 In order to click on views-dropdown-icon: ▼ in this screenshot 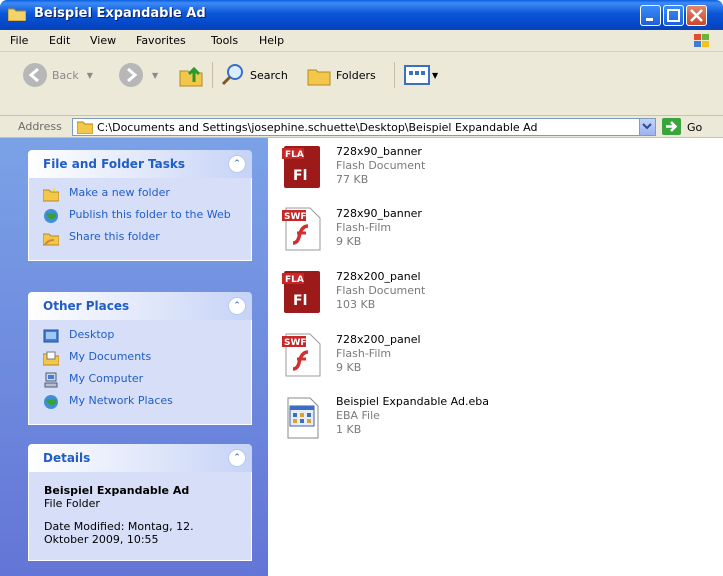, I will do `click(435, 75)`.